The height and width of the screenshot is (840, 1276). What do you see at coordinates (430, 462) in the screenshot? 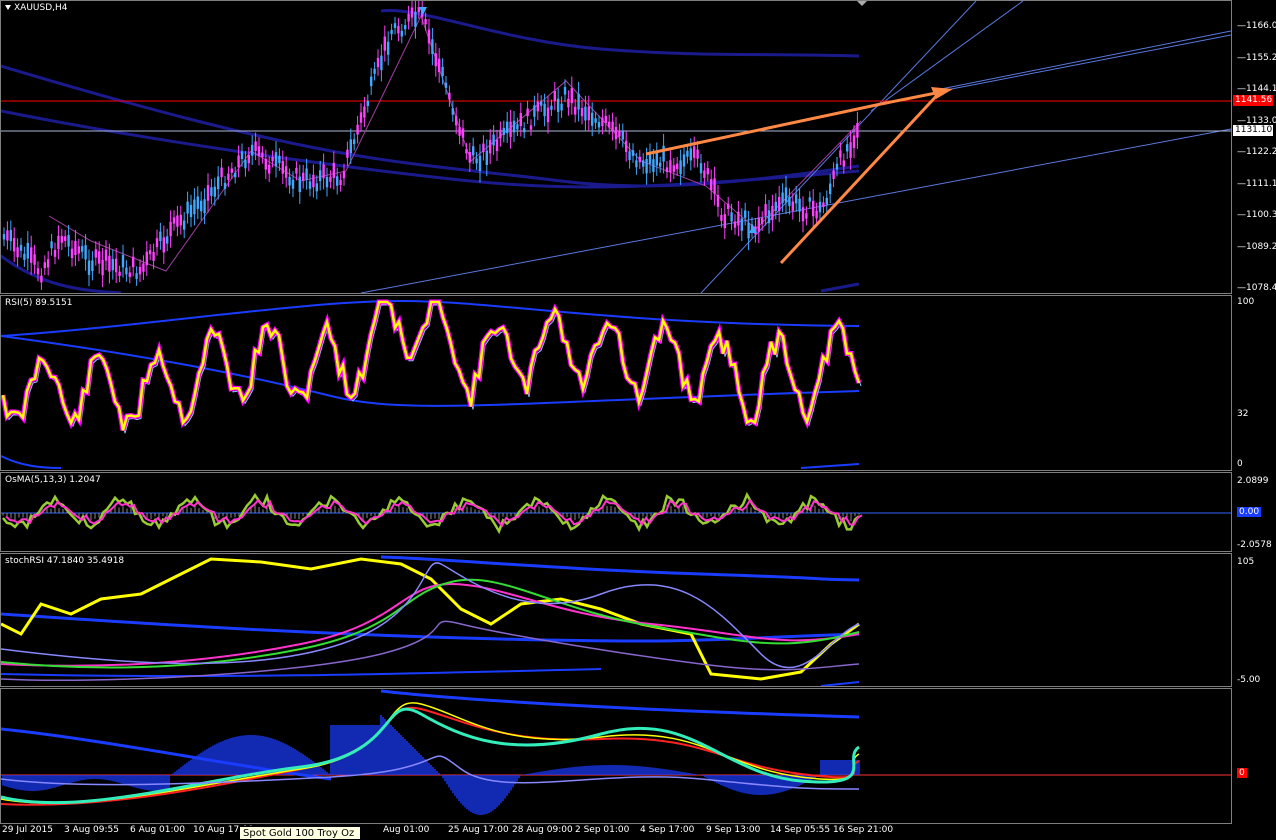
I see `rsi-band-bottom` at bounding box center [430, 462].